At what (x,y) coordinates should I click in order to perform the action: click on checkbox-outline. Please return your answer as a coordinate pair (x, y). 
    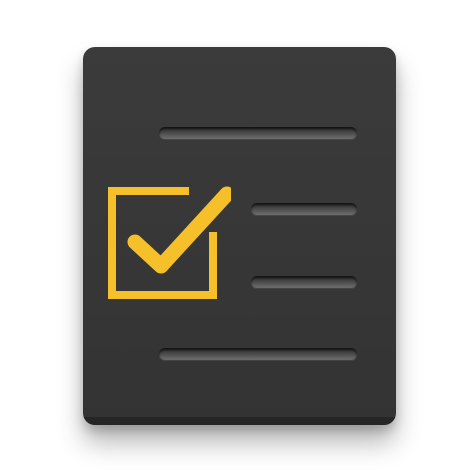
    Looking at the image, I should click on (162, 243).